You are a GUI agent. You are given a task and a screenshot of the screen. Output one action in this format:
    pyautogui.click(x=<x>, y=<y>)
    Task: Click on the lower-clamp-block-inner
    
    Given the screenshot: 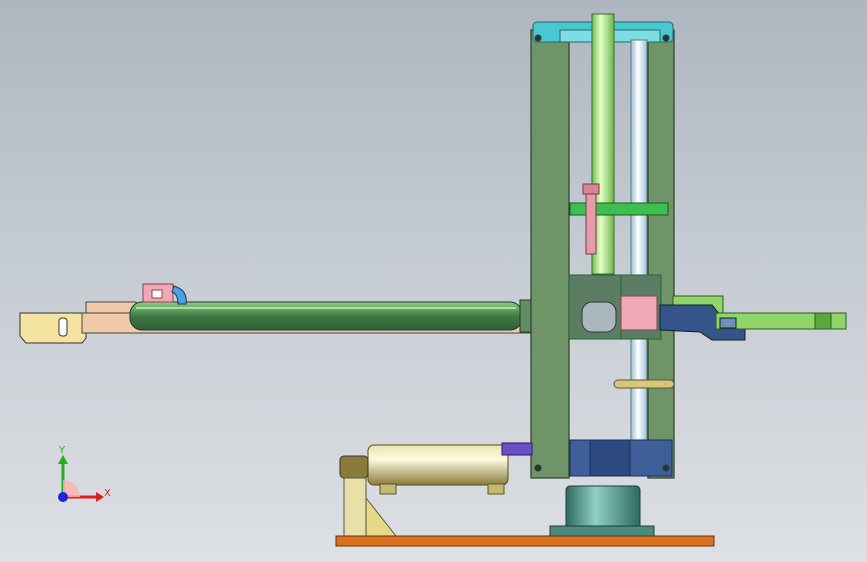 What is the action you would take?
    pyautogui.click(x=610, y=458)
    